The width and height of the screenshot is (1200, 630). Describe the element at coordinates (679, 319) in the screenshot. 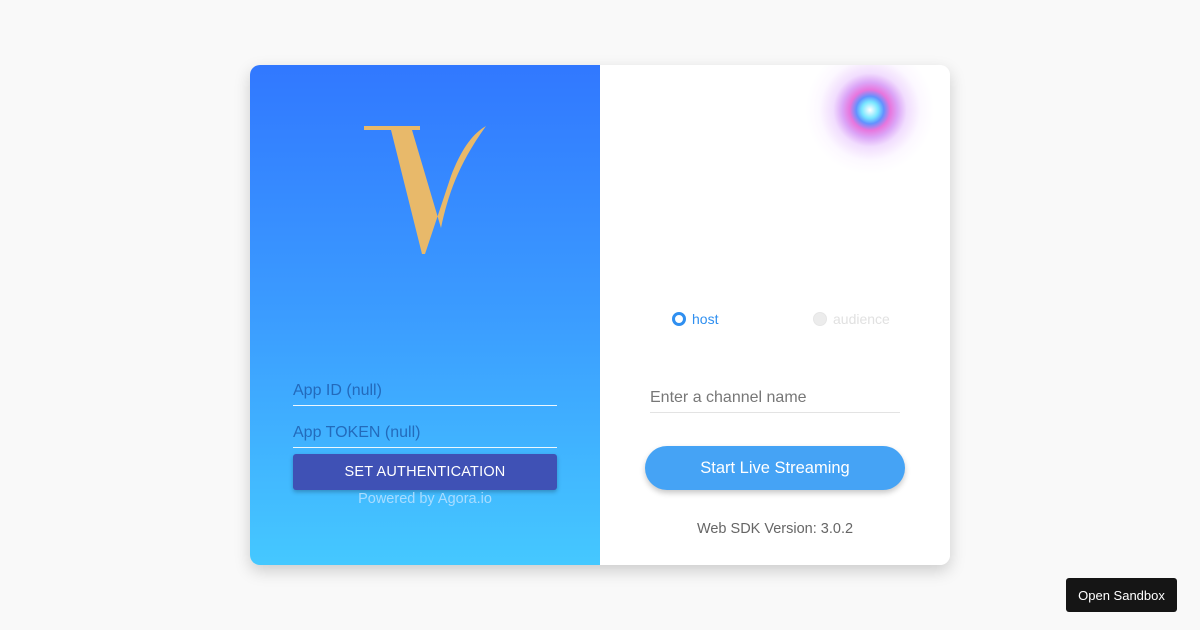

I see `radio-selected-icon` at that location.